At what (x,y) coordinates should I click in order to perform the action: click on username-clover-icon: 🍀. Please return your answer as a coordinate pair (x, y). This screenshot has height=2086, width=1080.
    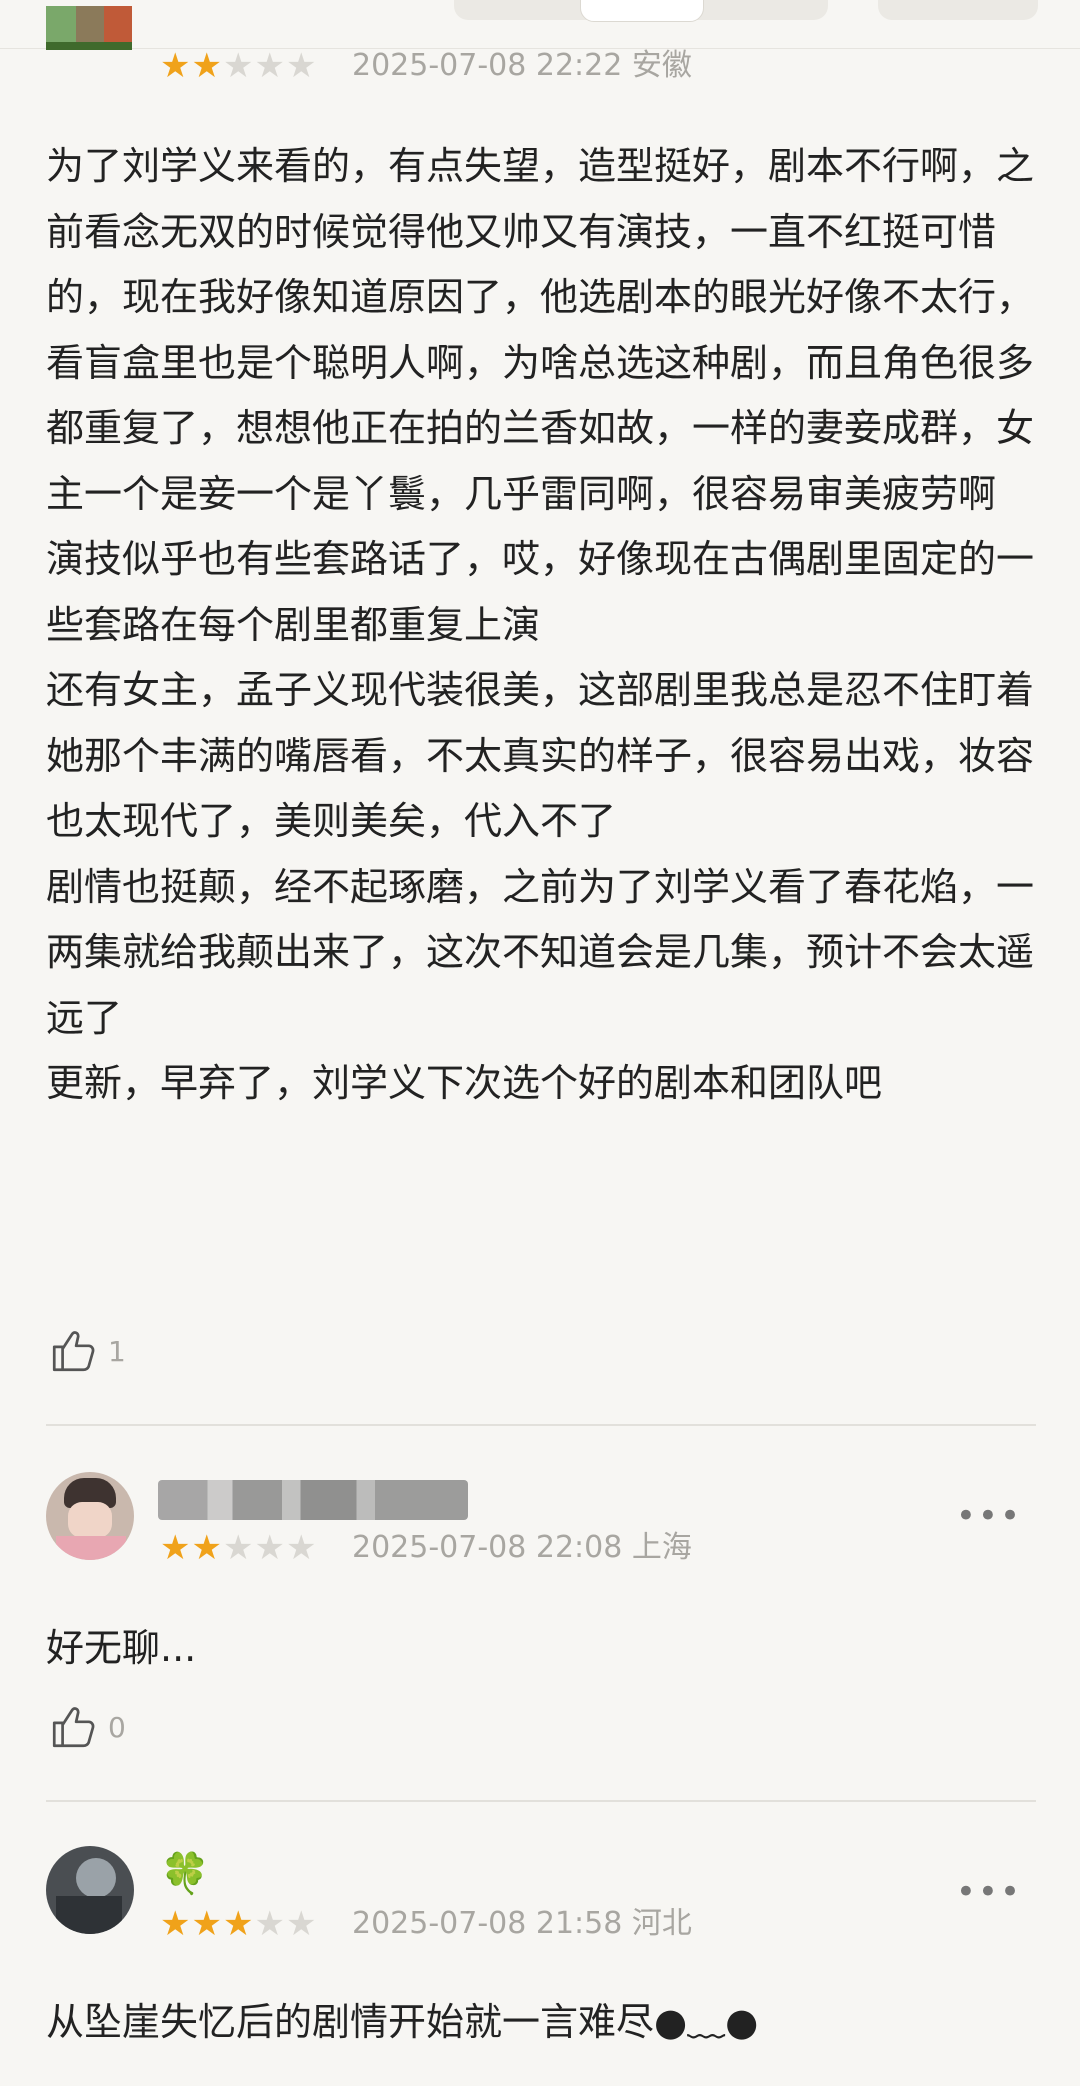
    Looking at the image, I should click on (186, 1874).